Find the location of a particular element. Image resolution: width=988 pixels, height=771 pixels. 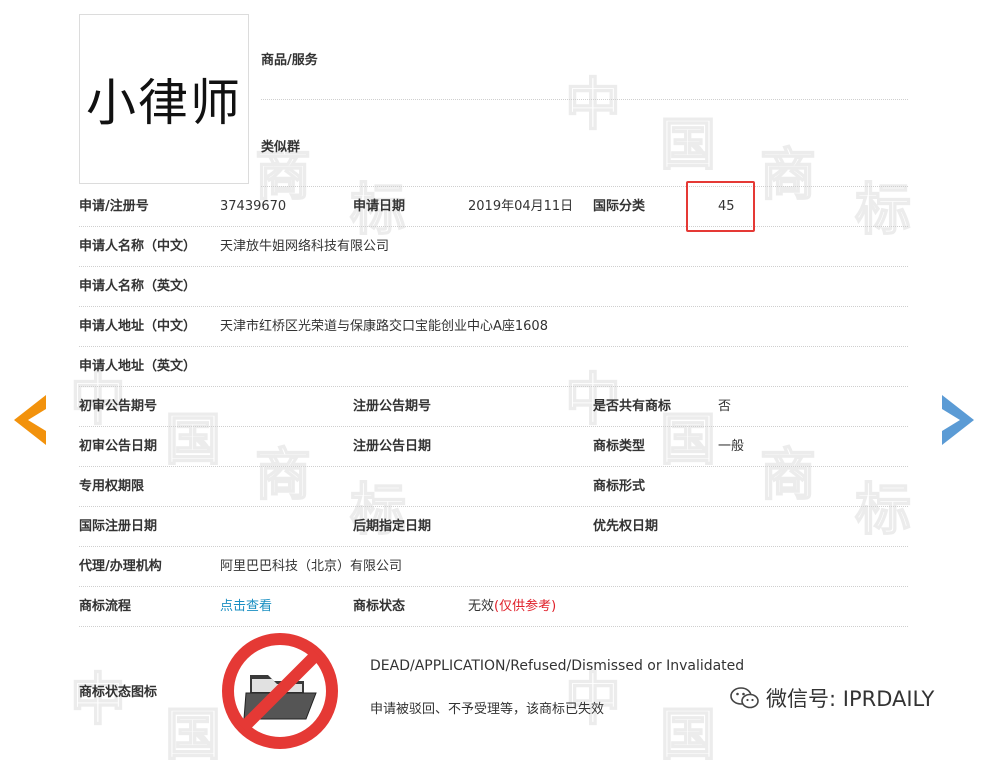

type-value: 一般 is located at coordinates (731, 446).